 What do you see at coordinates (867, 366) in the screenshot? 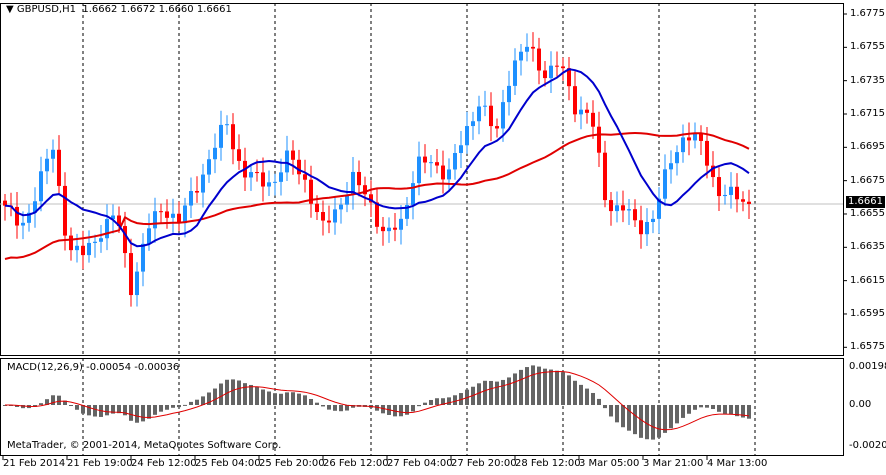
I see `macd-tick: 0.00198` at bounding box center [867, 366].